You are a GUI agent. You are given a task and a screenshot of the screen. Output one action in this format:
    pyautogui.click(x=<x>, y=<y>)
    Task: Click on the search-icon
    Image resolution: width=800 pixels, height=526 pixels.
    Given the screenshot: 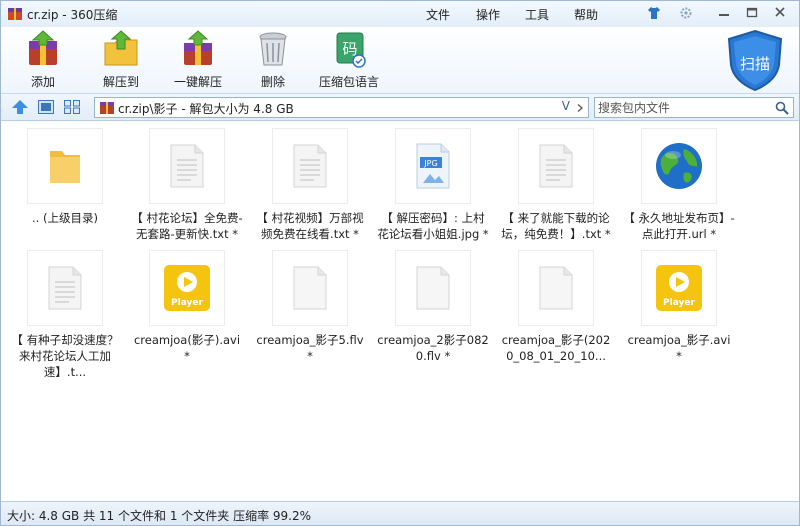 What is the action you would take?
    pyautogui.click(x=782, y=108)
    